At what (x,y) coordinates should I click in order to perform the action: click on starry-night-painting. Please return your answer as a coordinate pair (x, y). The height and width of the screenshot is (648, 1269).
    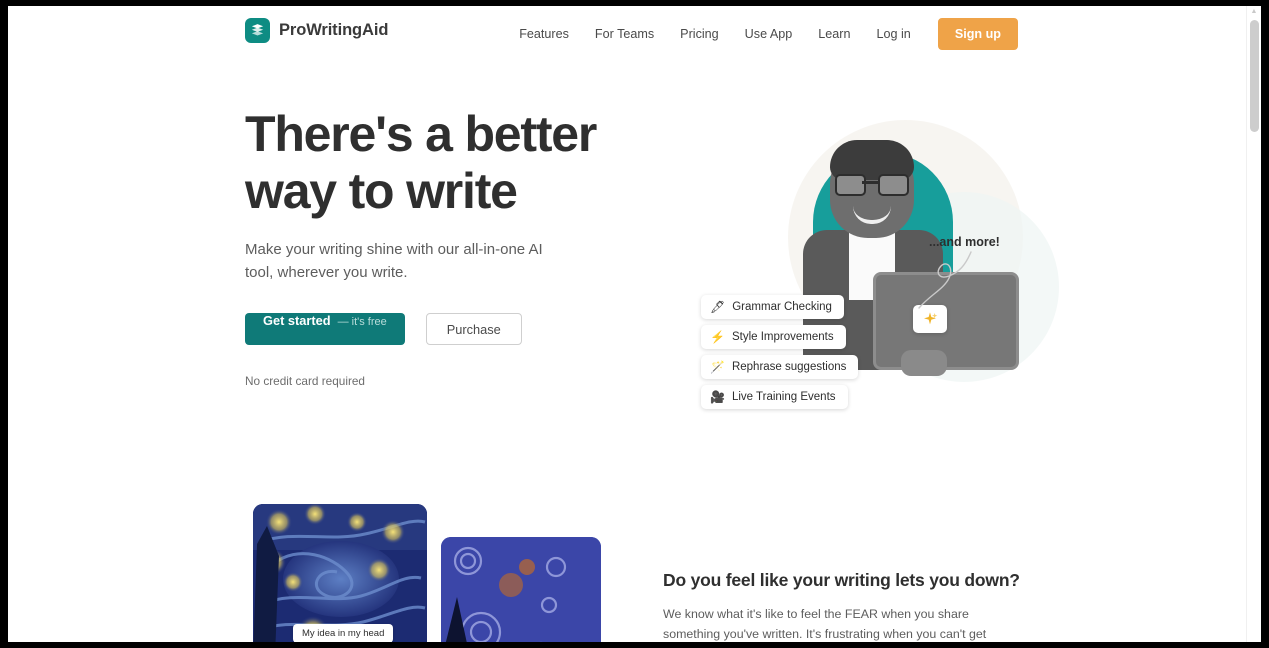
    Looking at the image, I should click on (340, 573).